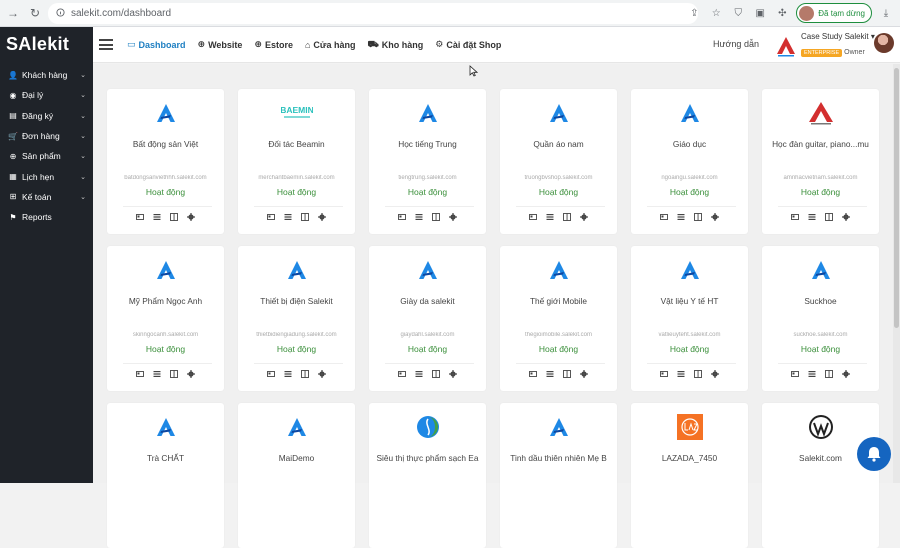 This screenshot has width=900, height=548. What do you see at coordinates (886, 13) in the screenshot?
I see `download-icon: ⤓` at bounding box center [886, 13].